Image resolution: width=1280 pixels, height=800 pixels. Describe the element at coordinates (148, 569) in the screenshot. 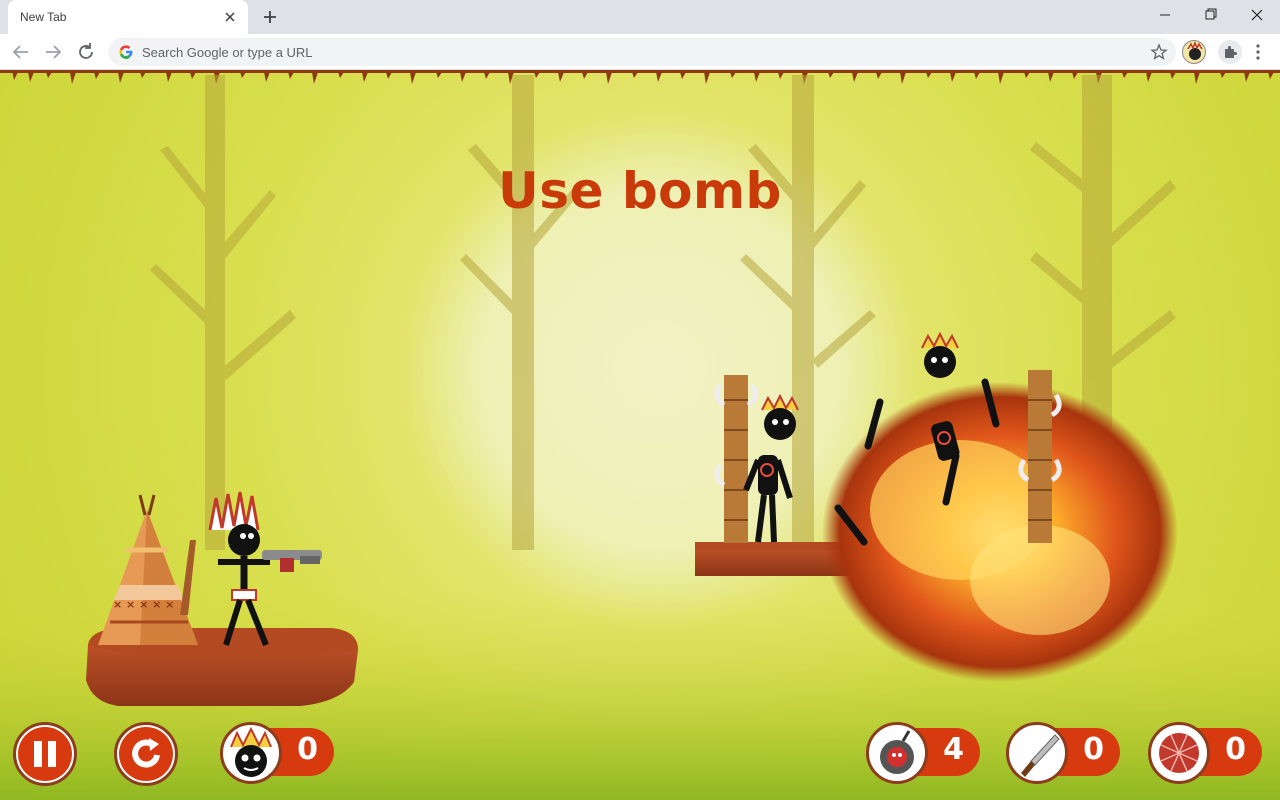

I see `teepee: × × × × ×` at that location.